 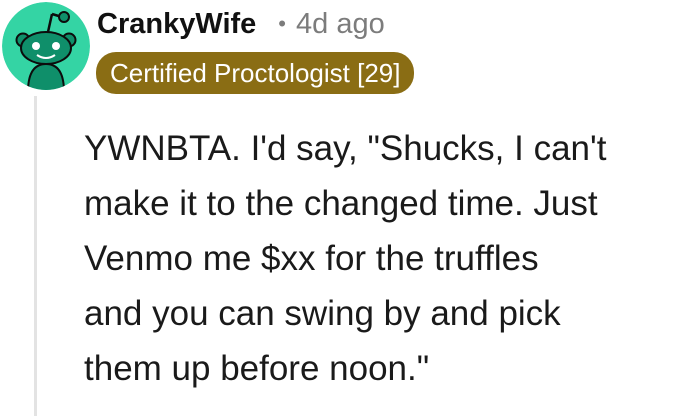 What do you see at coordinates (255, 73) in the screenshot?
I see `user-flair: Certified Proctologist [29]` at bounding box center [255, 73].